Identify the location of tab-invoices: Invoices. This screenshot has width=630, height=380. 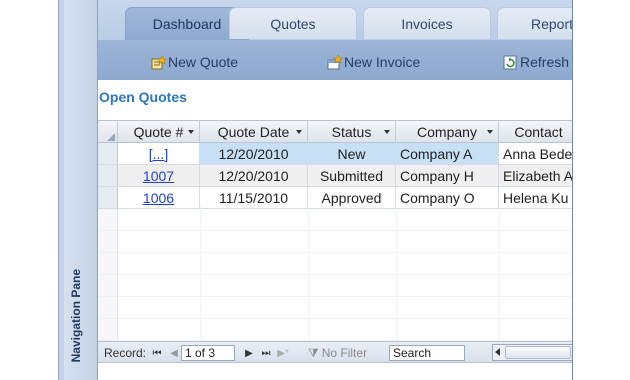
(427, 23).